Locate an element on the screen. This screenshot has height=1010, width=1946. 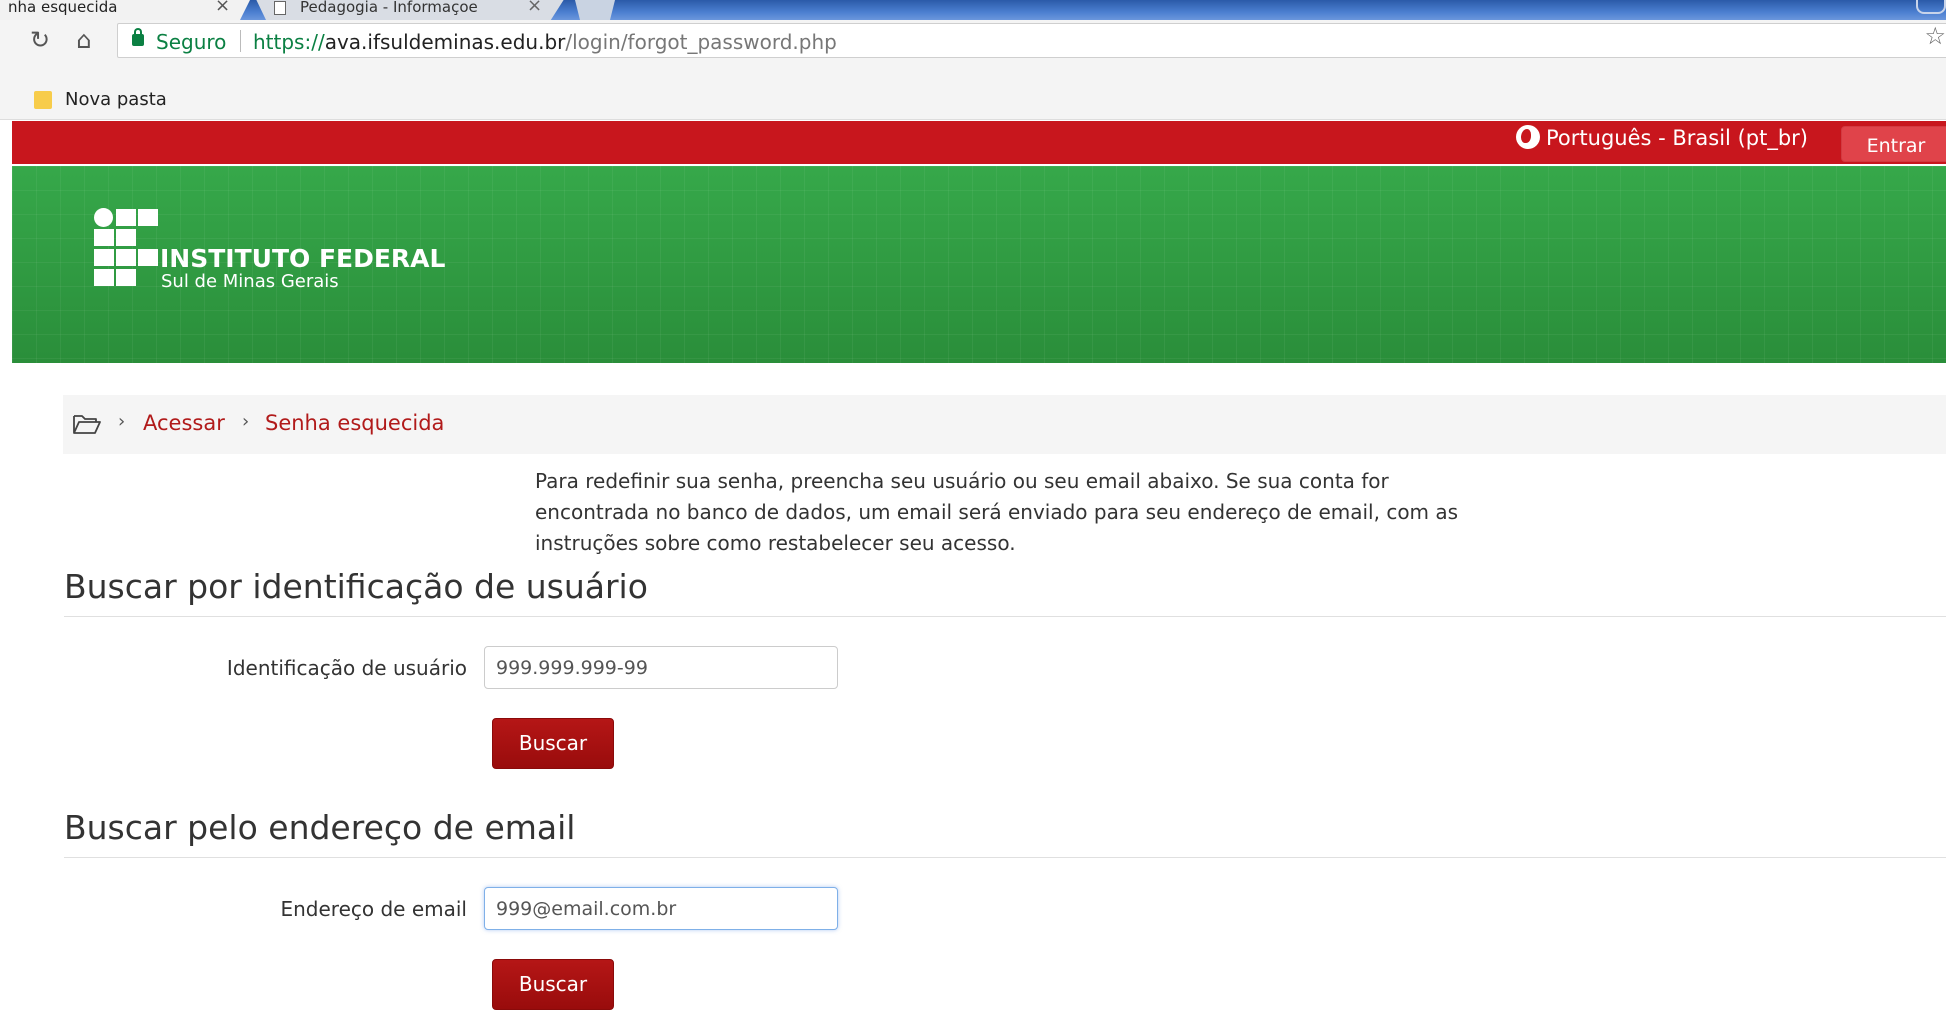
window-control-button is located at coordinates (1931, 7).